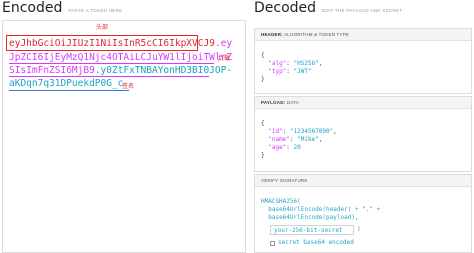 Image resolution: width=474 pixels, height=253 pixels. What do you see at coordinates (317, 34) in the screenshot?
I see `header-label-rest: ALGORITHM & TOKEN TYPE` at bounding box center [317, 34].